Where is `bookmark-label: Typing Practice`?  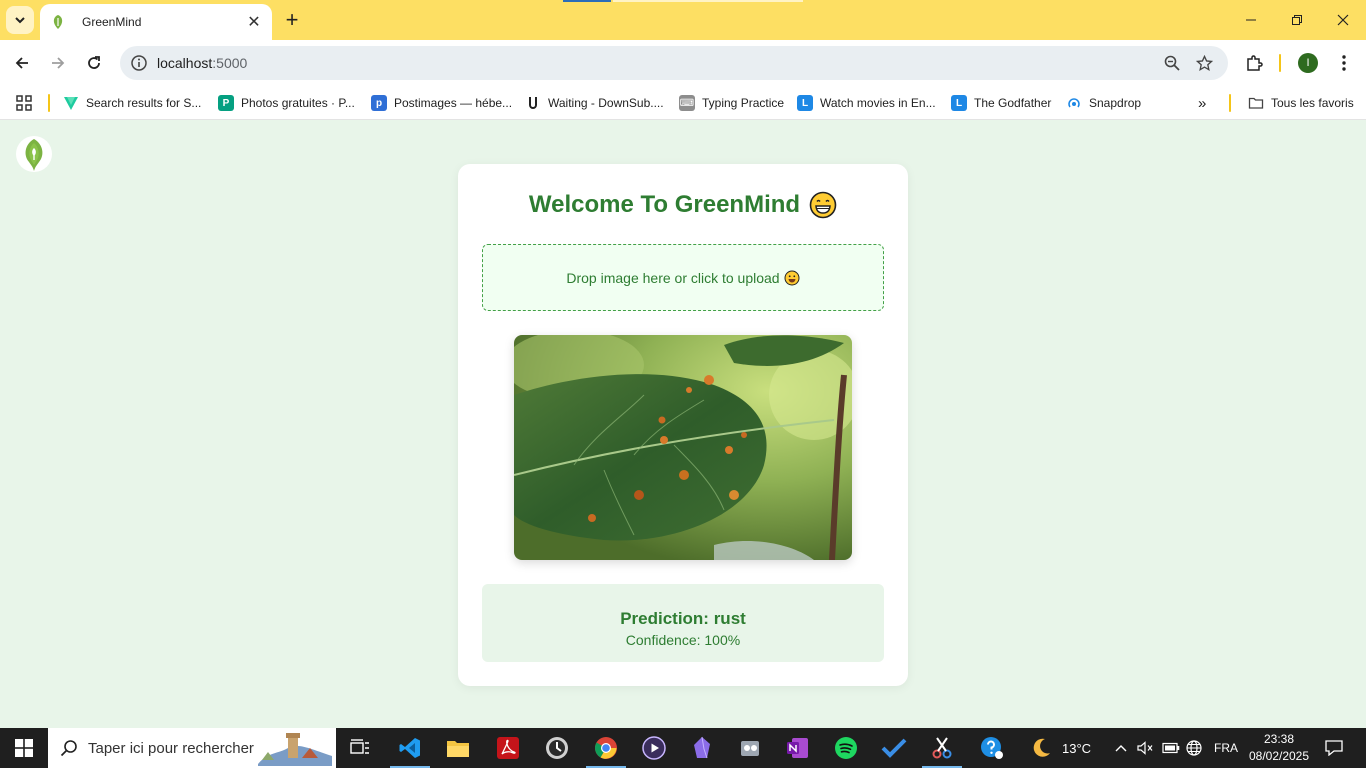 bookmark-label: Typing Practice is located at coordinates (743, 103).